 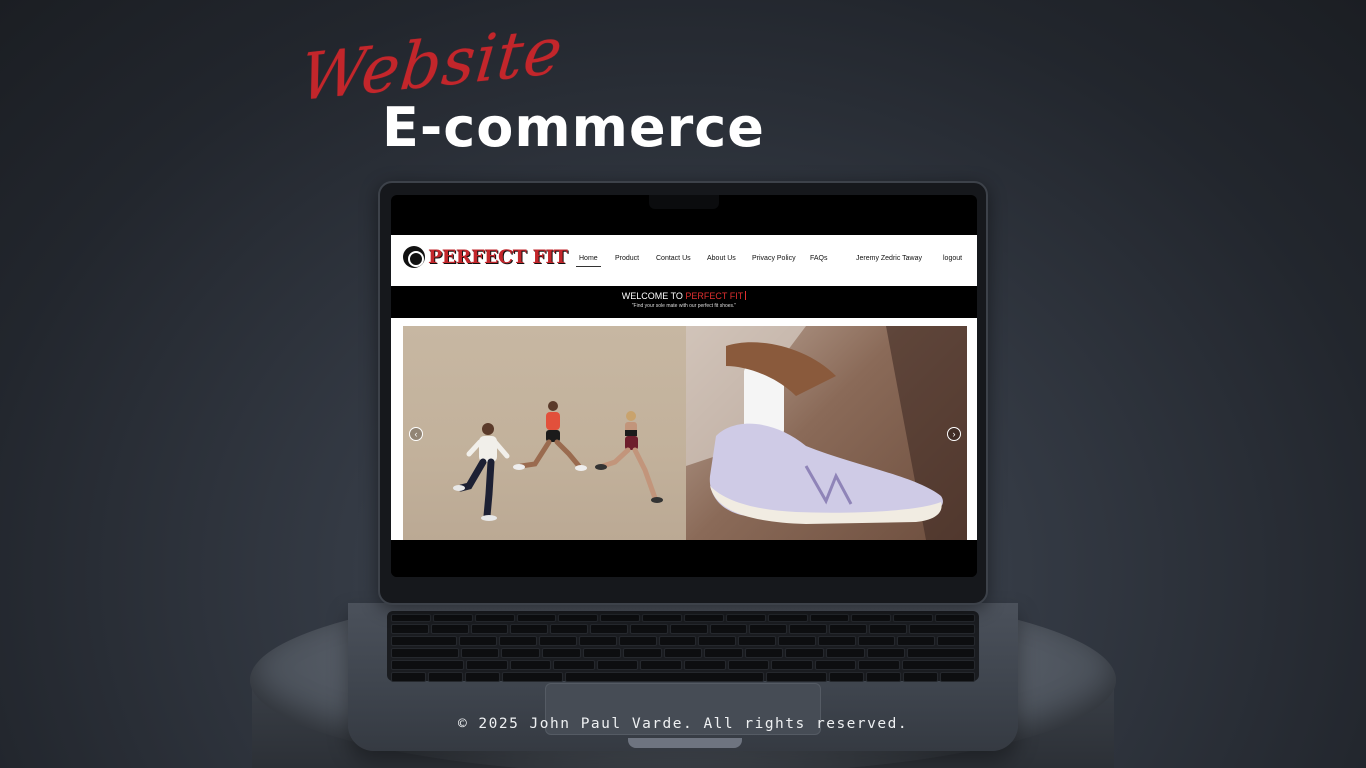 What do you see at coordinates (627, 258) in the screenshot?
I see `nav-product: Product` at bounding box center [627, 258].